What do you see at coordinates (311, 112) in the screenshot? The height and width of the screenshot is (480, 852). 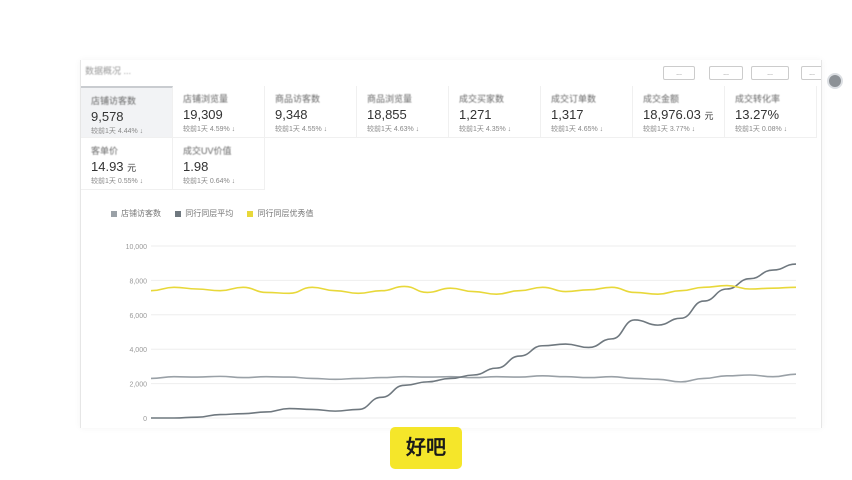 I see `metric-card: 商品访客数 9,348 较前1天 4.55% ↓` at bounding box center [311, 112].